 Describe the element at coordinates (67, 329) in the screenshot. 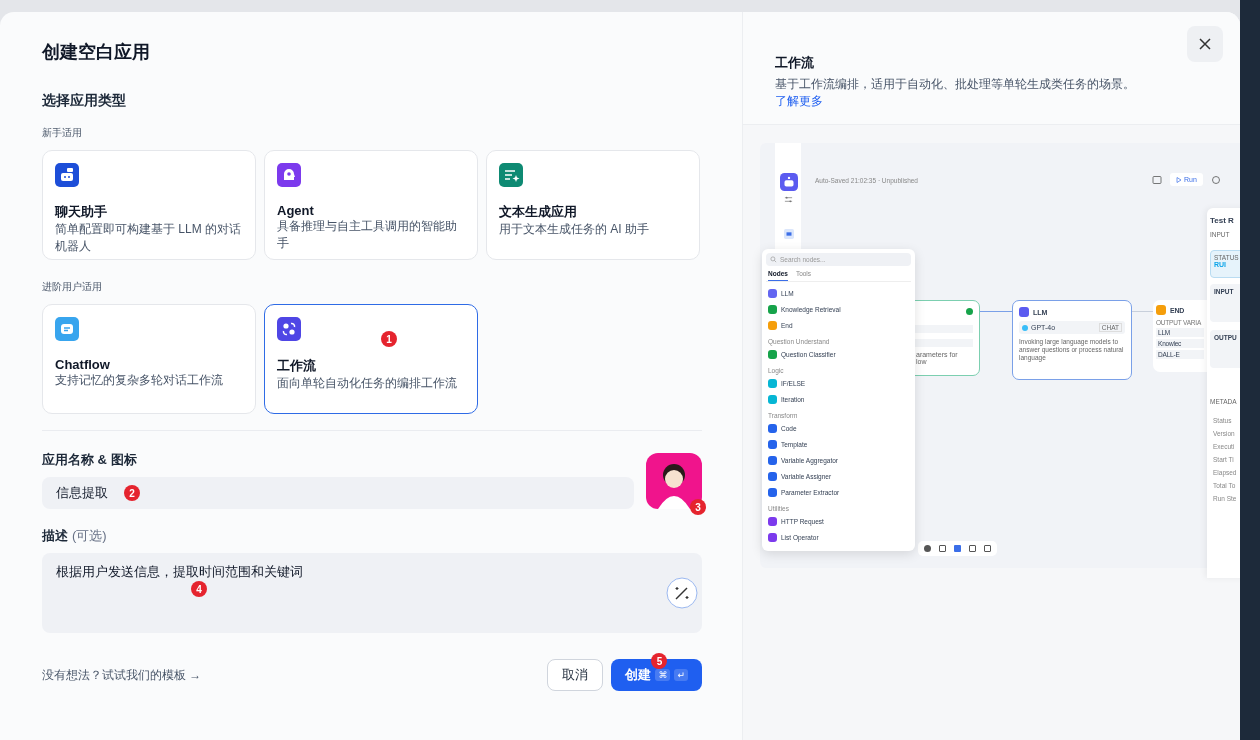

I see `message-icon` at that location.